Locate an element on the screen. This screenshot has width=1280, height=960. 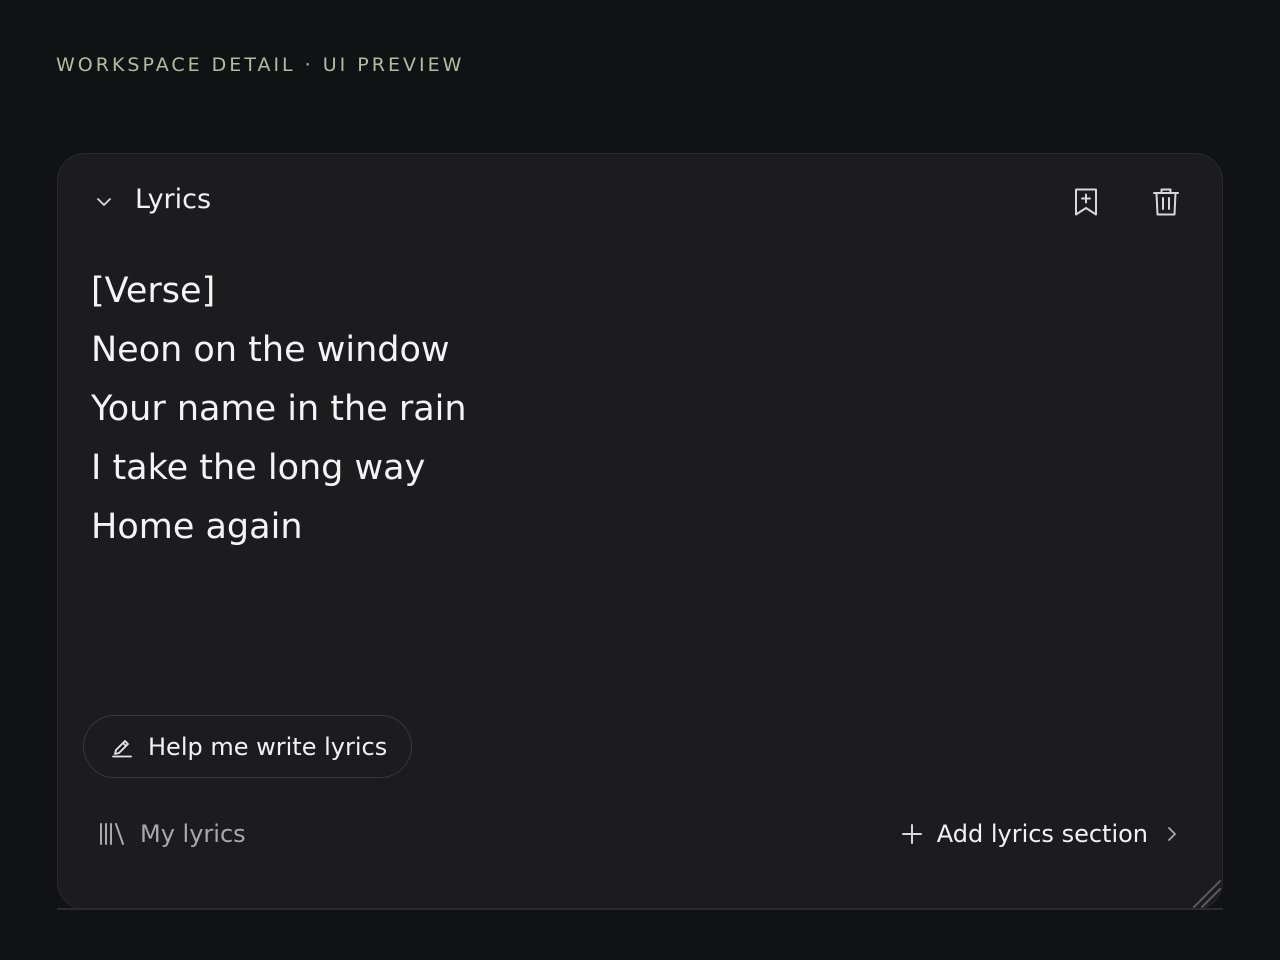
chevron-down-icon is located at coordinates (104, 202).